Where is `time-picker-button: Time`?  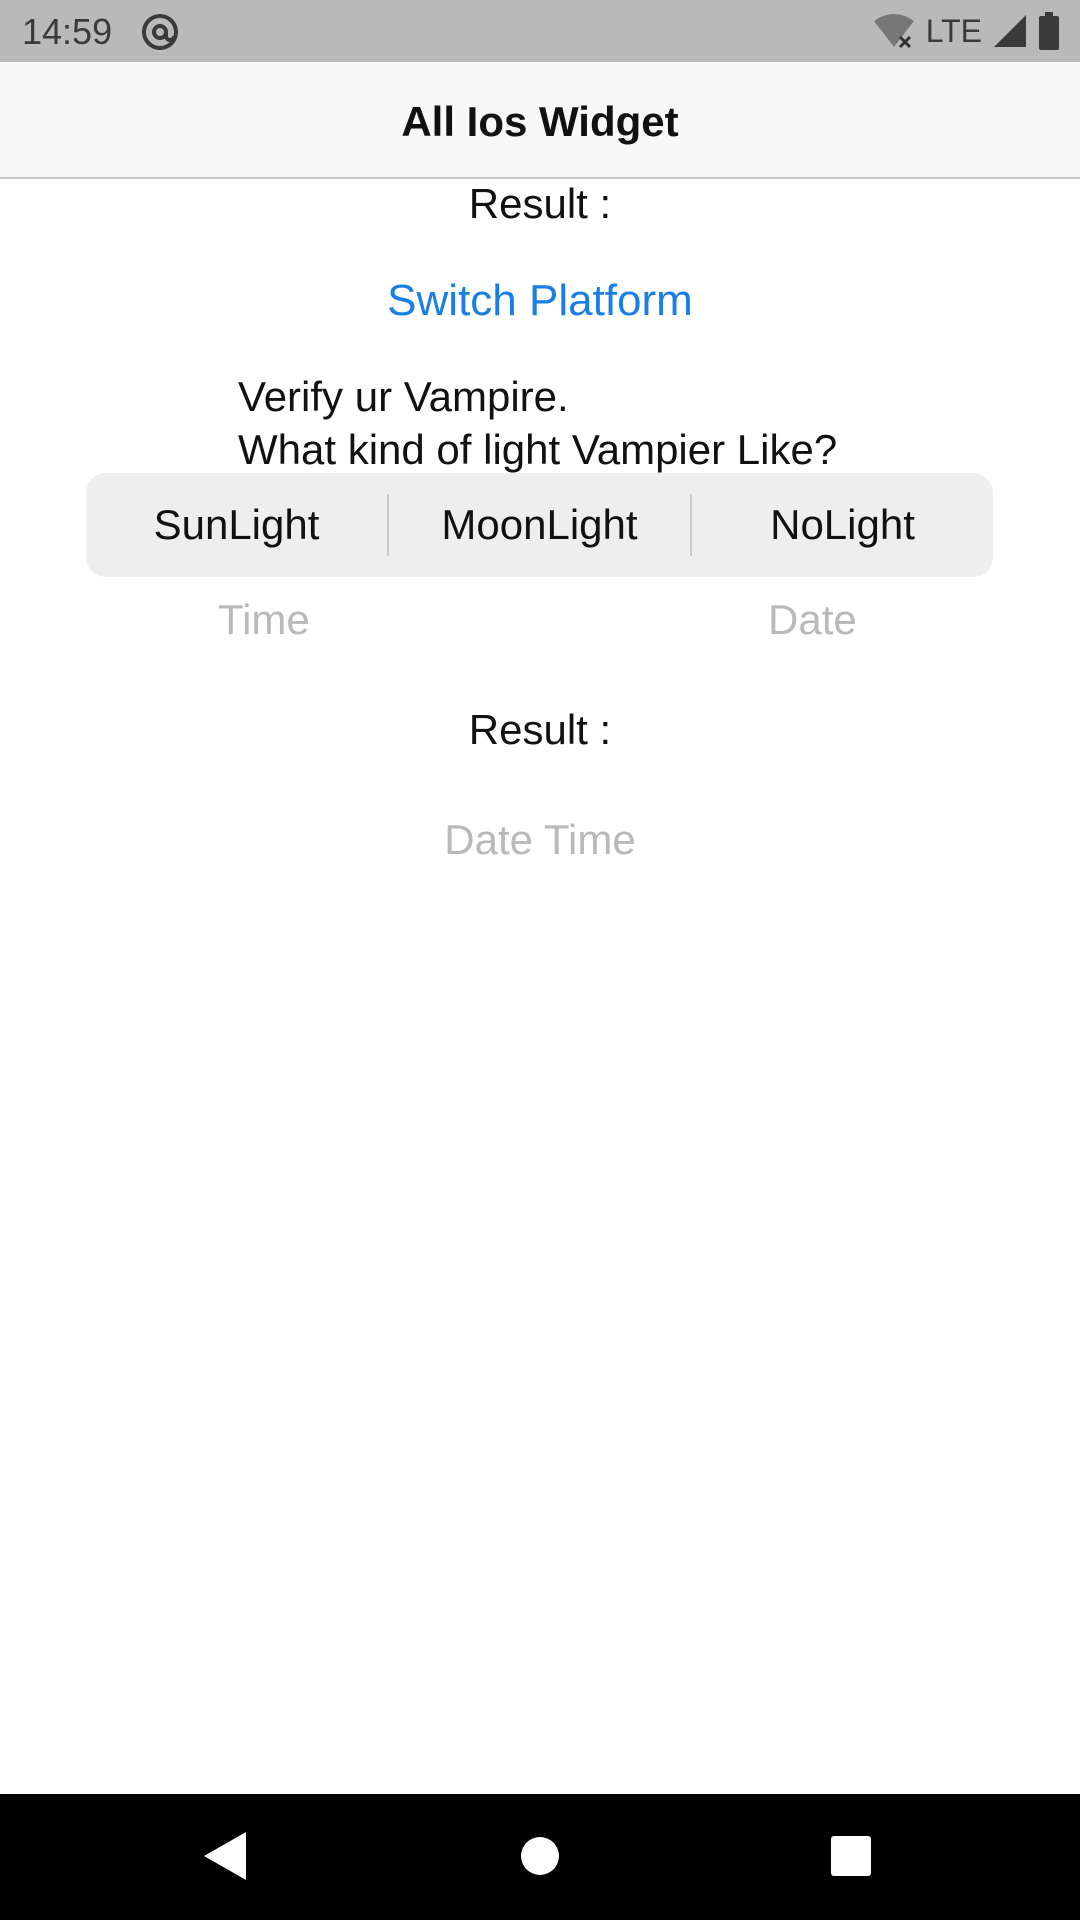 time-picker-button: Time is located at coordinates (264, 620).